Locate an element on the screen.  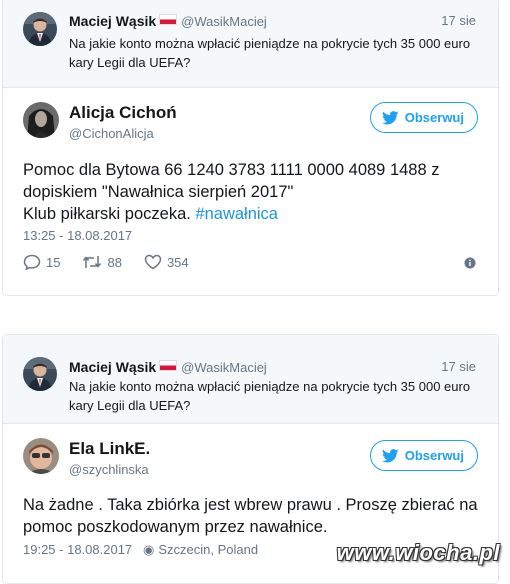
retweet-icon is located at coordinates (92, 262).